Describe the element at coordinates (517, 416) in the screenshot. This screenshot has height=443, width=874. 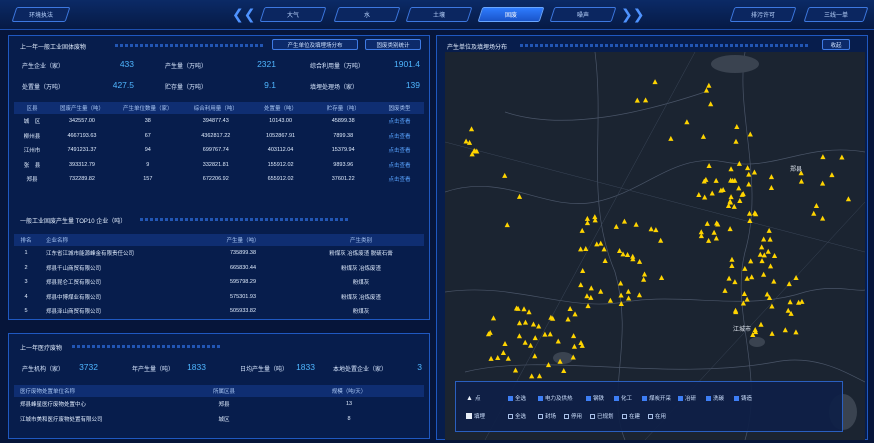
I see `filter-all-landfills: 全选` at that location.